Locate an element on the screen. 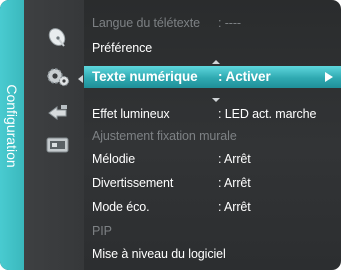 The image size is (341, 272). input-arrow-icon is located at coordinates (58, 112).